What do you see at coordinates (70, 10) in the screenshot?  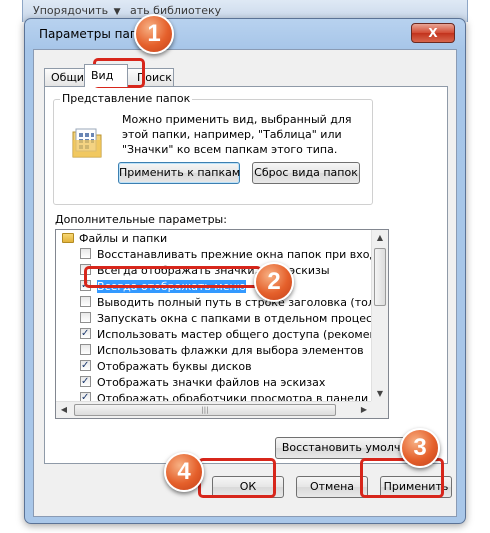 I see `organize-menu: Упорядочить` at bounding box center [70, 10].